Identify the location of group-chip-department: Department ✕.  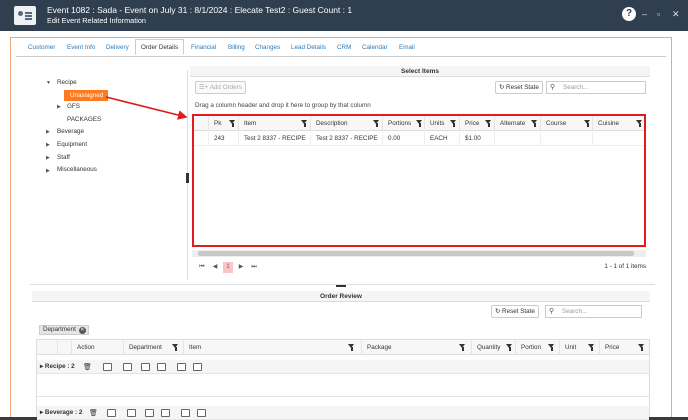
(64, 330).